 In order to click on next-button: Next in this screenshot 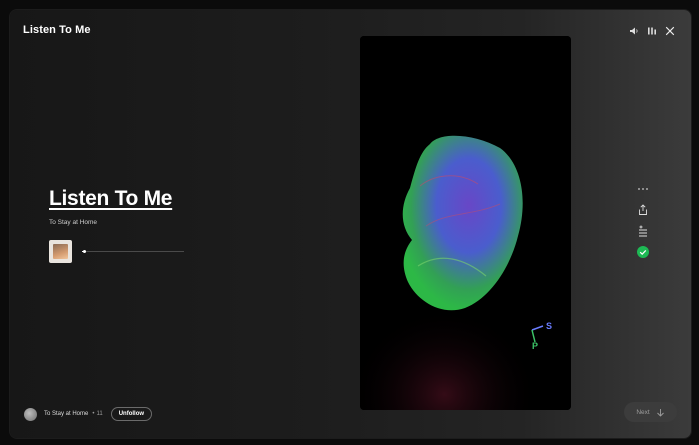, I will do `click(650, 412)`.